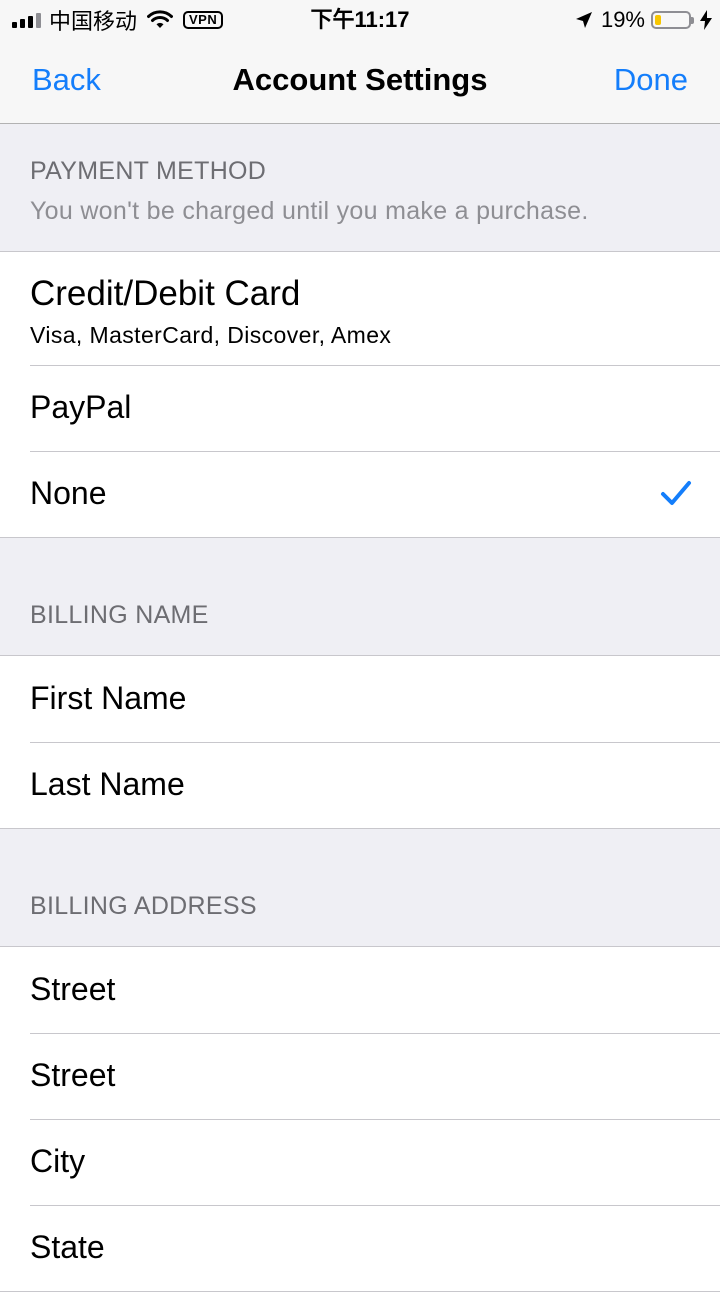  Describe the element at coordinates (360, 1076) in the screenshot. I see `street-field-2: Street` at that location.